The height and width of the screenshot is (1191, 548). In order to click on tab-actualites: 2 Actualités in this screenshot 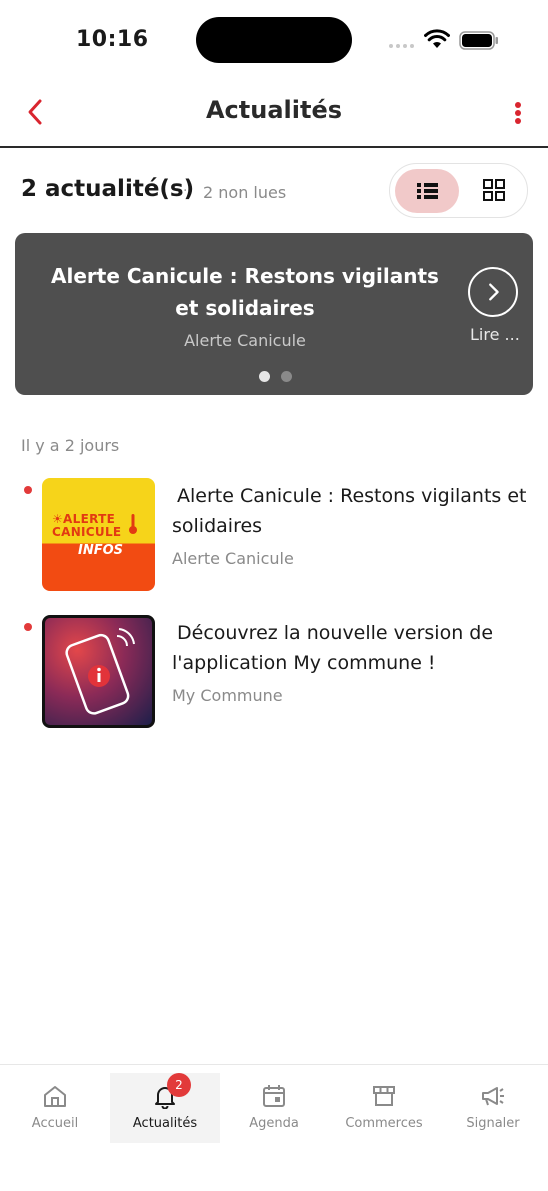, I will do `click(165, 1108)`.